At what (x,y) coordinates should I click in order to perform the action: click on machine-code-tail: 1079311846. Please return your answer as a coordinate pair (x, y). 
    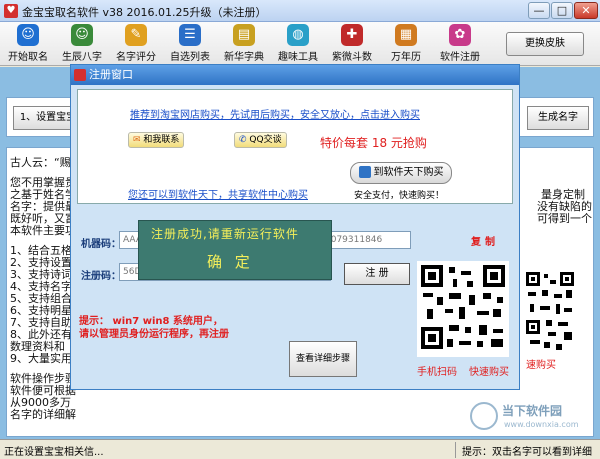
    Looking at the image, I should click on (354, 240).